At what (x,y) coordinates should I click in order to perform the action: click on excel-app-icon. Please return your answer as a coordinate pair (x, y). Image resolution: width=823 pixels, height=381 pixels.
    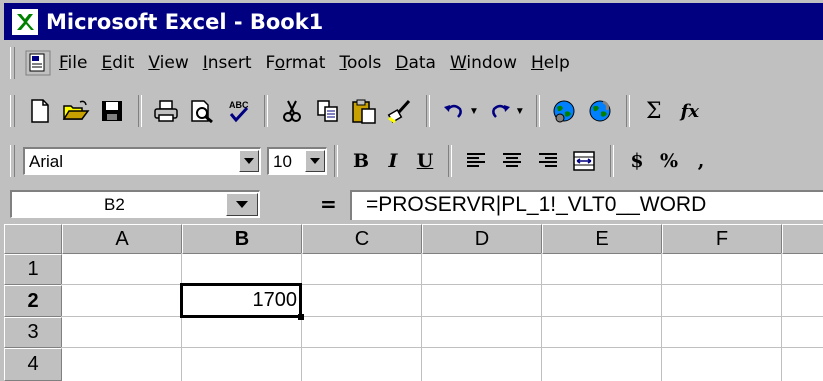
    Looking at the image, I should click on (25, 21).